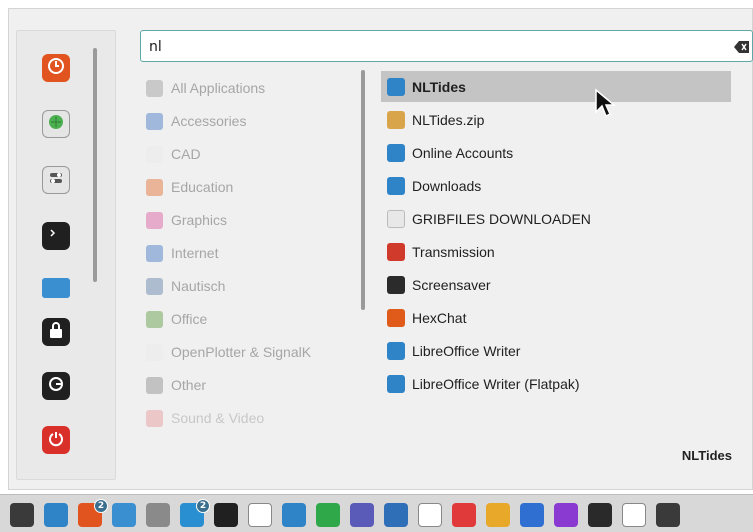 This screenshot has width=753, height=532. Describe the element at coordinates (466, 350) in the screenshot. I see `app-result-label: LibreOffice Writer` at that location.